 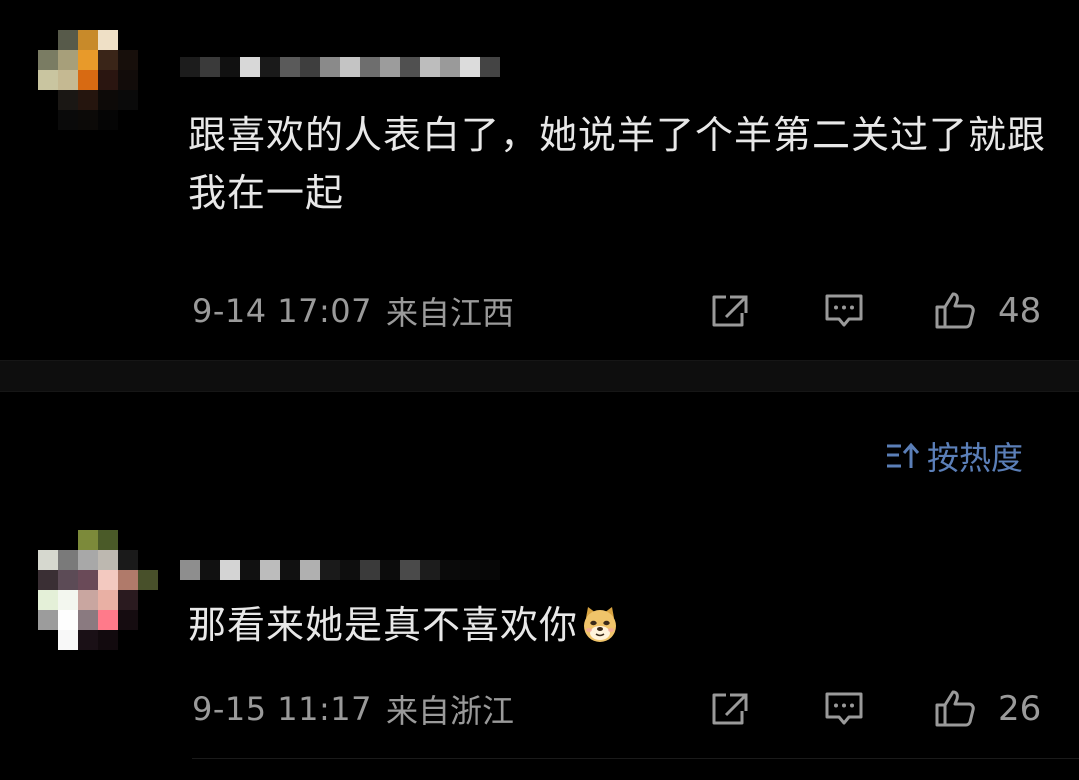 What do you see at coordinates (282, 311) in the screenshot?
I see `comment-time: 9-14 17:07` at bounding box center [282, 311].